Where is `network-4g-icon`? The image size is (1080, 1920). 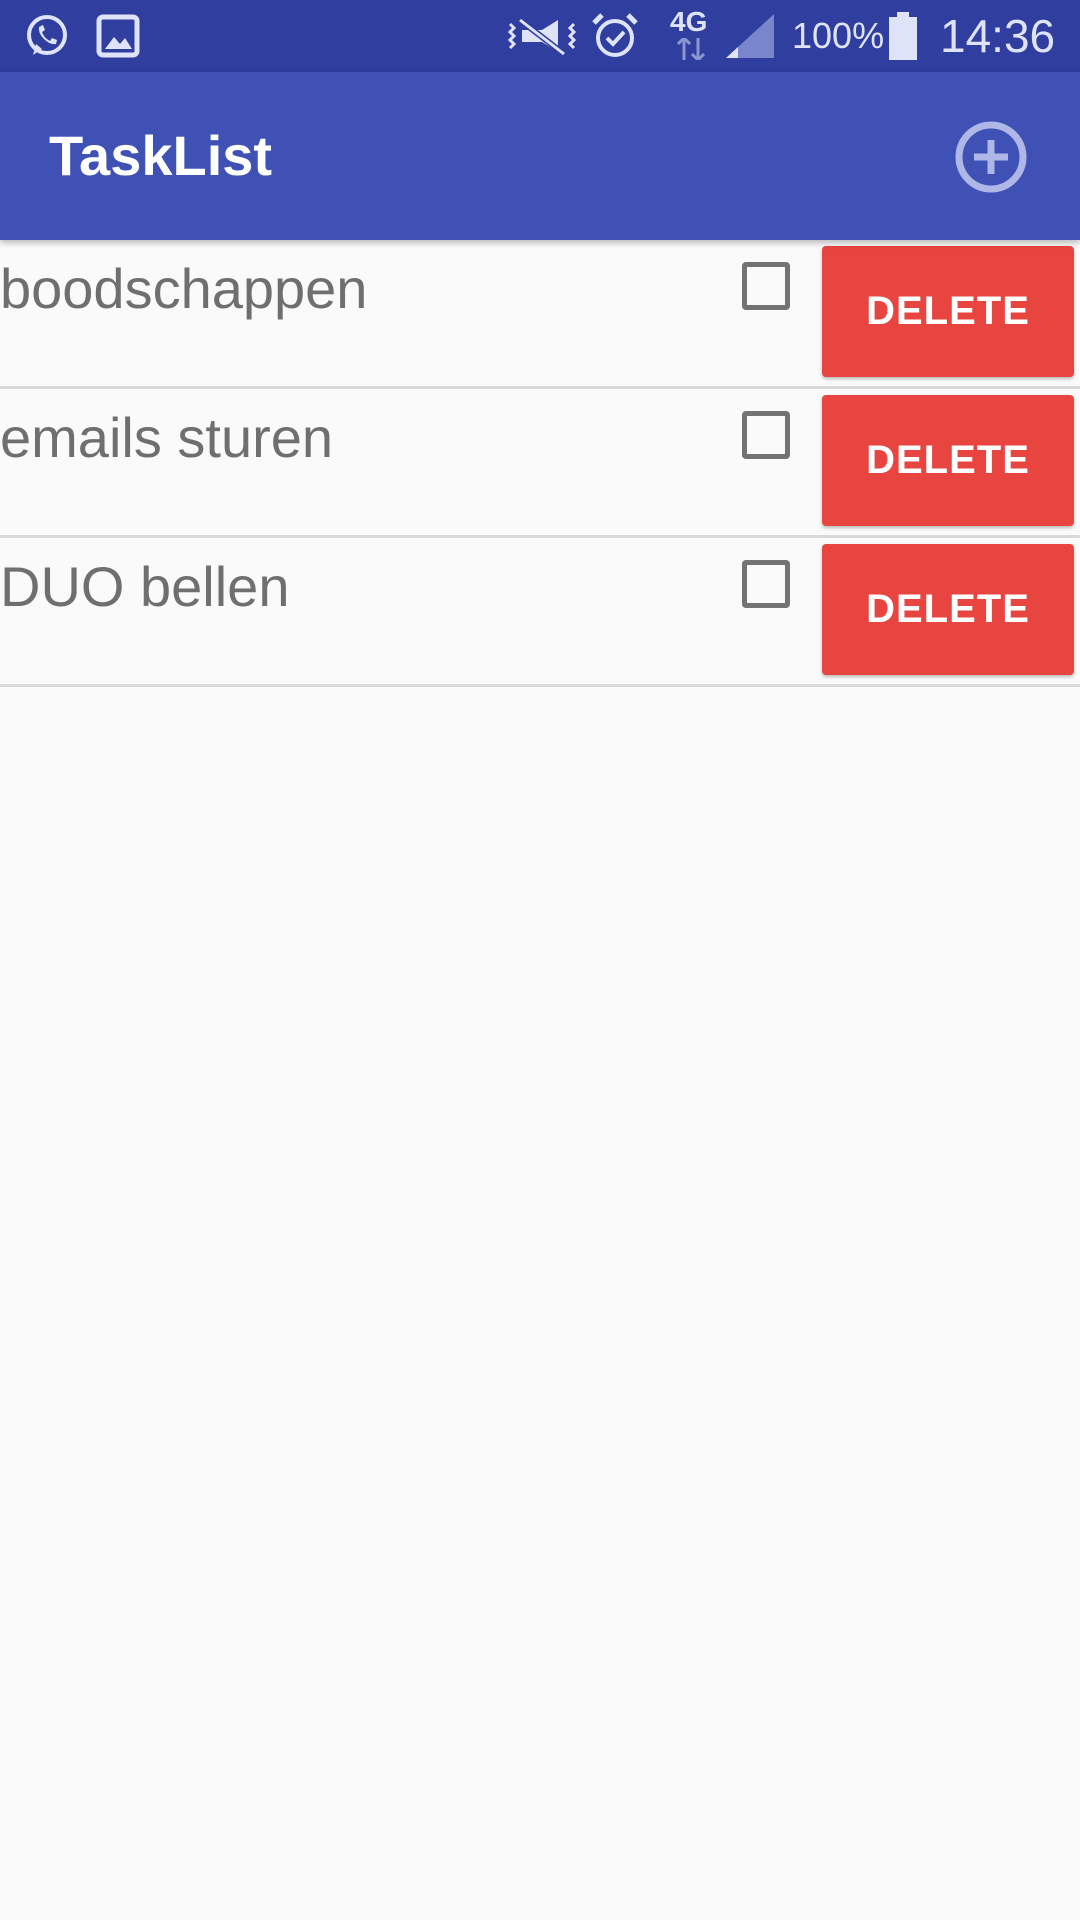
network-4g-icon is located at coordinates (691, 49).